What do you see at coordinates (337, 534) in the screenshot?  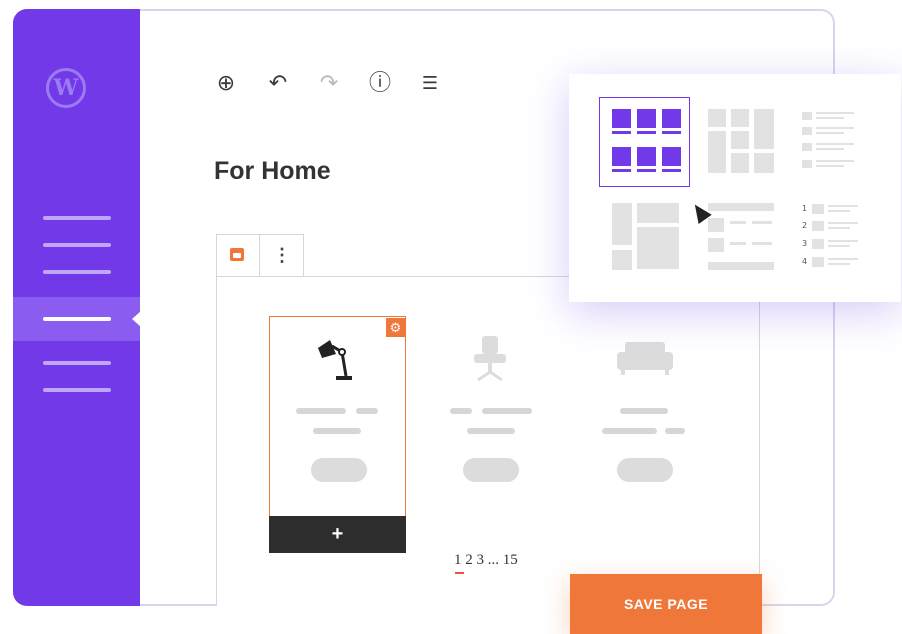 I see `add-to-cart-button: +` at bounding box center [337, 534].